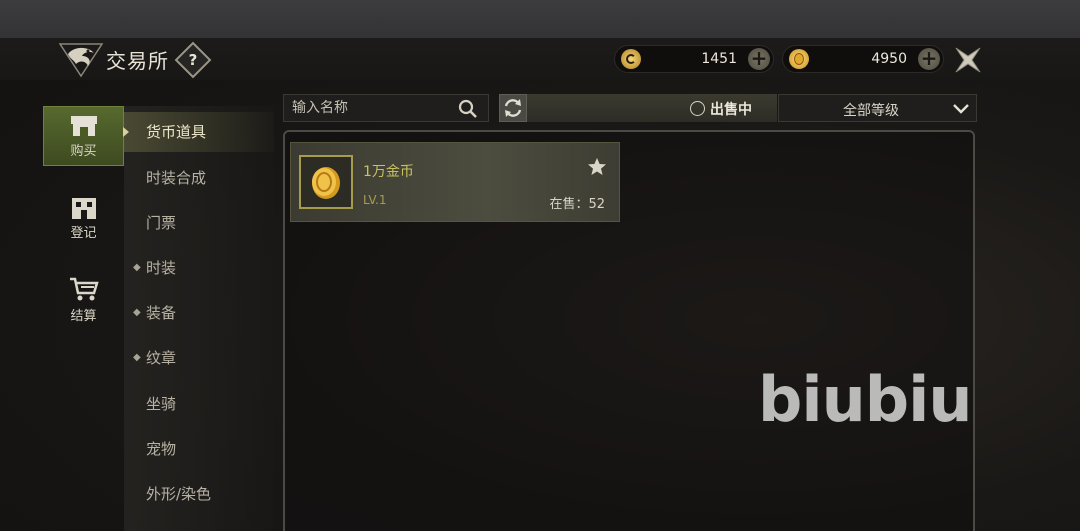 Image resolution: width=1080 pixels, height=531 pixels. I want to click on add-gold-button: +, so click(929, 59).